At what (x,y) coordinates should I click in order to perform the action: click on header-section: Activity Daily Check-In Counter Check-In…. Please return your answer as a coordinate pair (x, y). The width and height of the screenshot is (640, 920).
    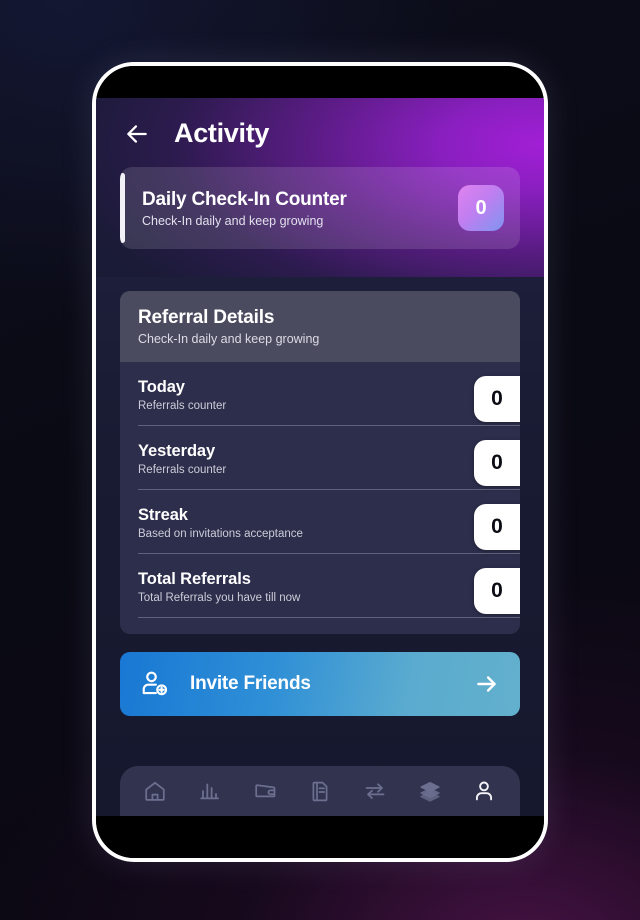
    Looking at the image, I should click on (320, 187).